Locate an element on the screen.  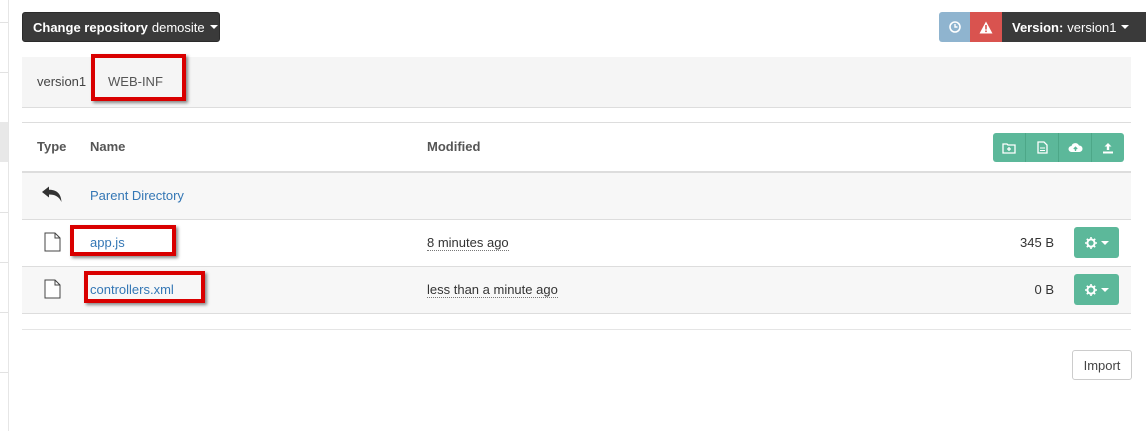
warning-button is located at coordinates (986, 27).